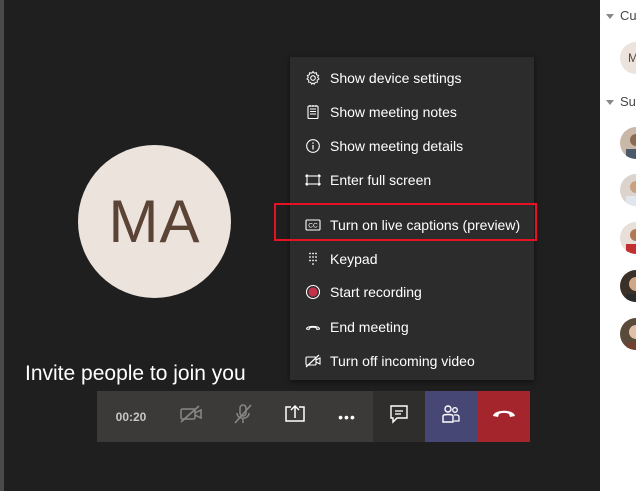 This screenshot has height=491, width=636. I want to click on mic-toggle-button, so click(243, 416).